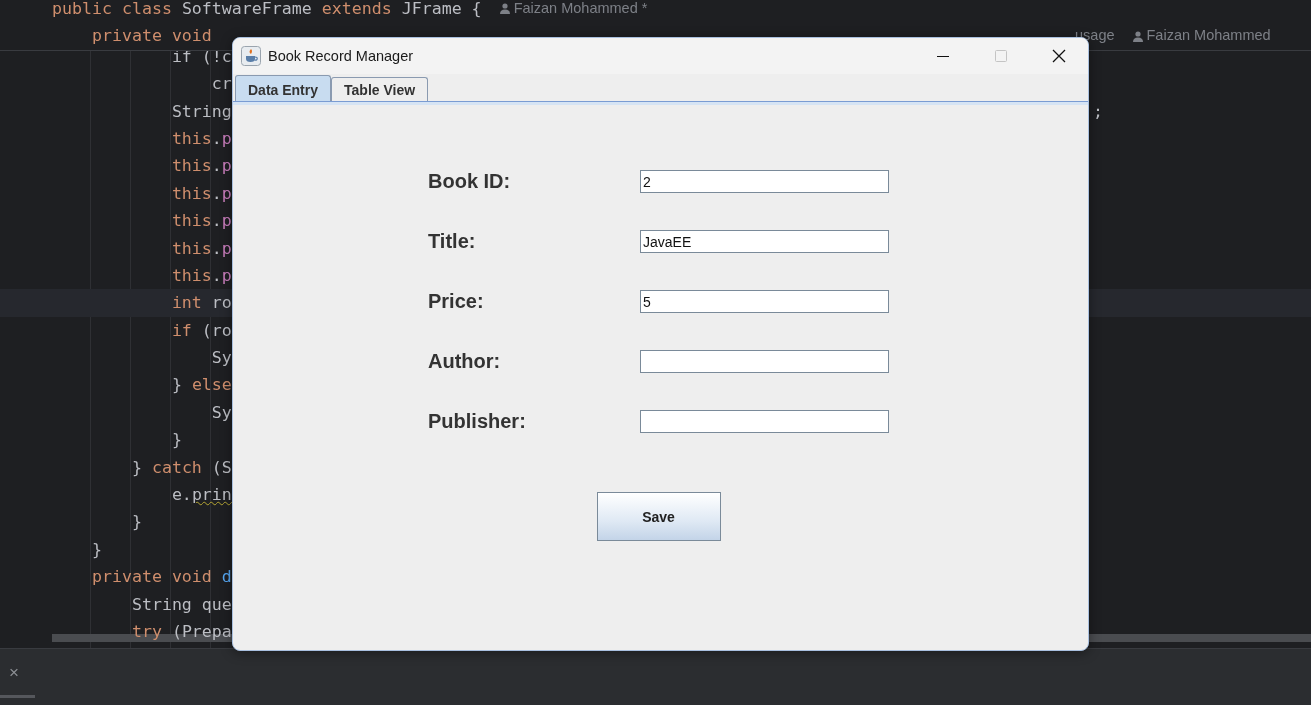 This screenshot has height=705, width=1311. Describe the element at coordinates (267, 10) in the screenshot. I see `code-line: public class SoftwareFrame extends JFrame {` at that location.